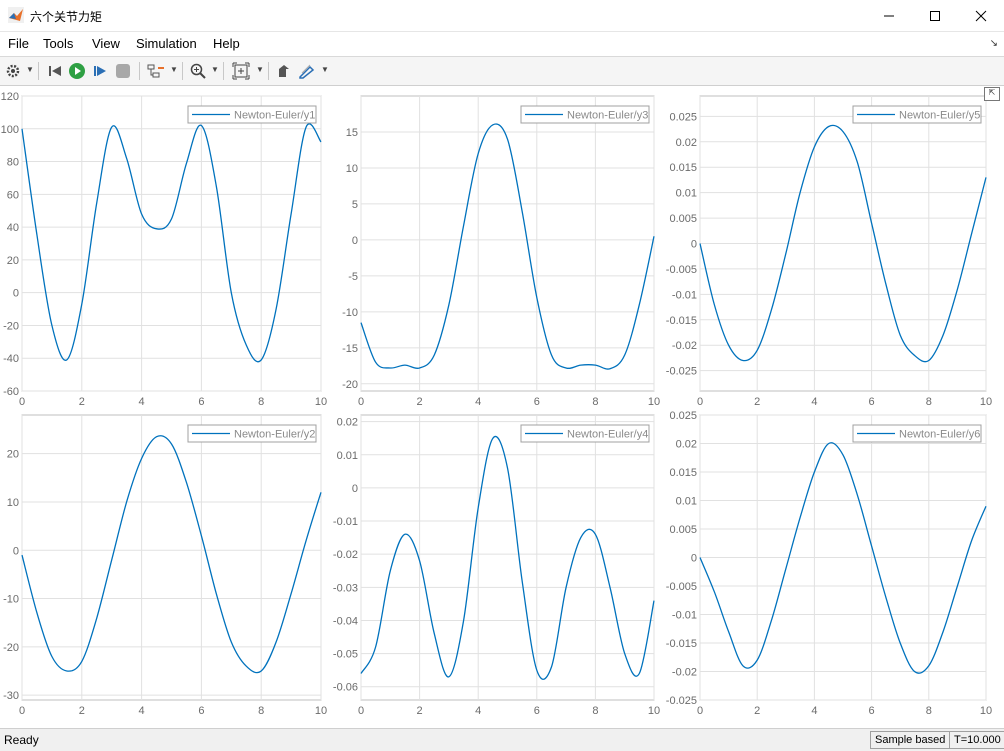  I want to click on stop-button, so click(123, 71).